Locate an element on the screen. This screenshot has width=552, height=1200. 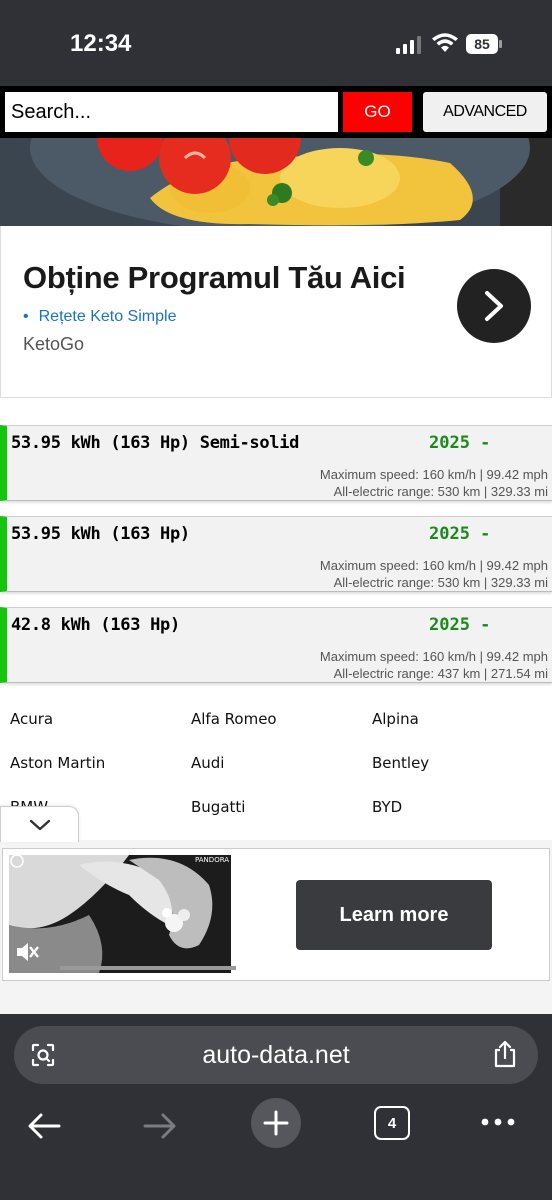
ad-video: PANDORA is located at coordinates (120, 914).